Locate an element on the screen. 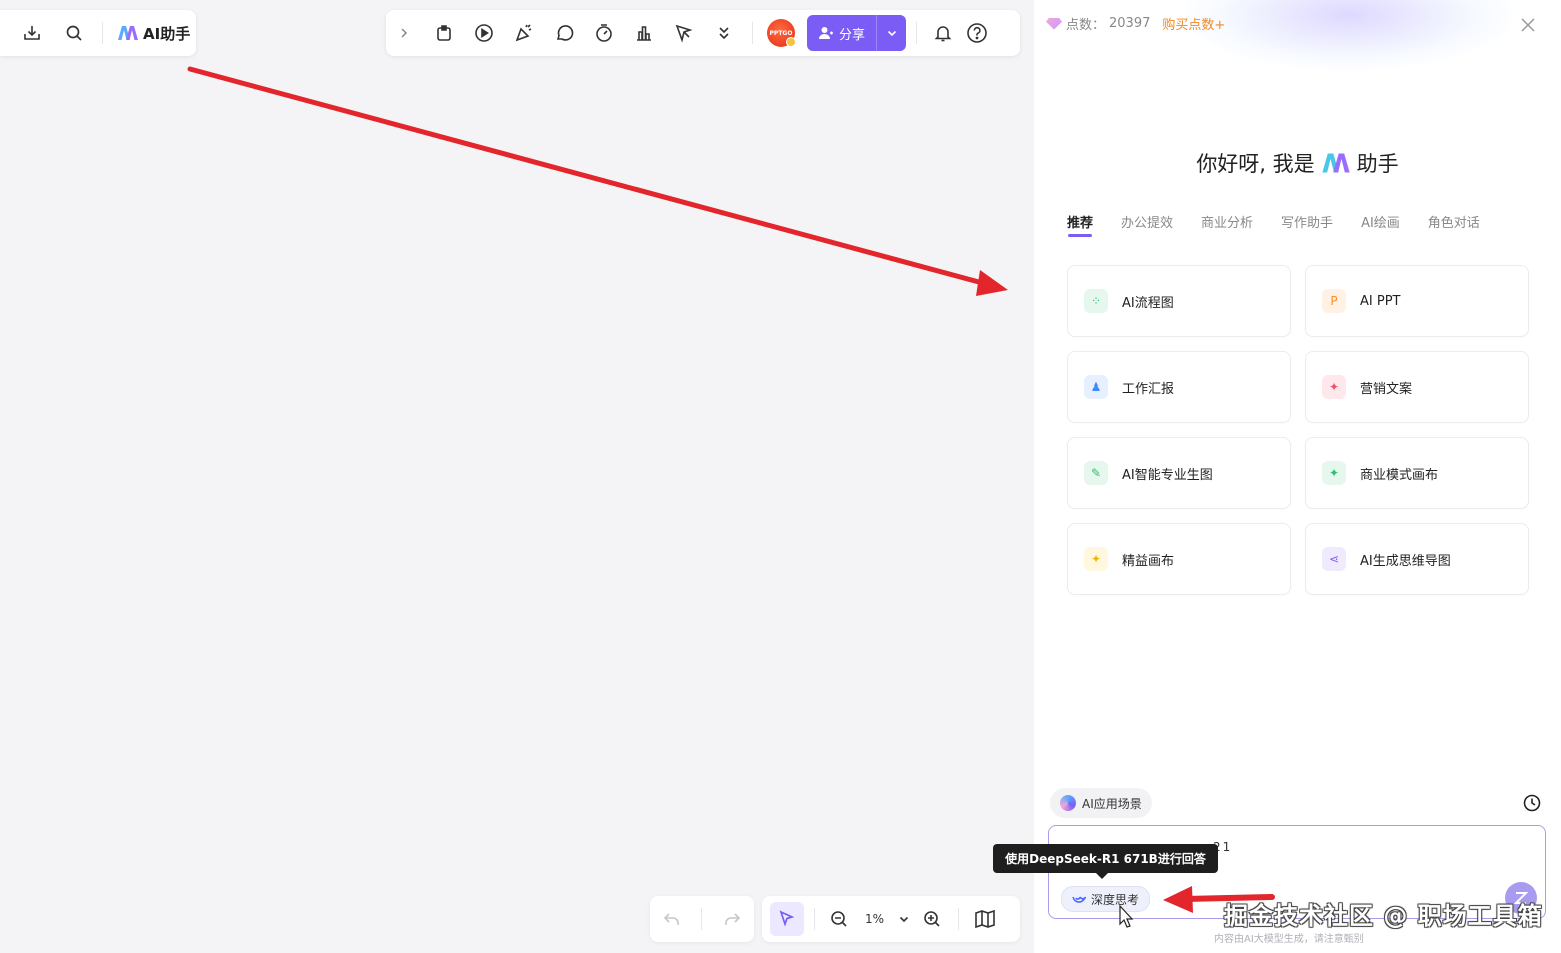 Image resolution: width=1561 pixels, height=953 pixels. history-icon is located at coordinates (1532, 803).